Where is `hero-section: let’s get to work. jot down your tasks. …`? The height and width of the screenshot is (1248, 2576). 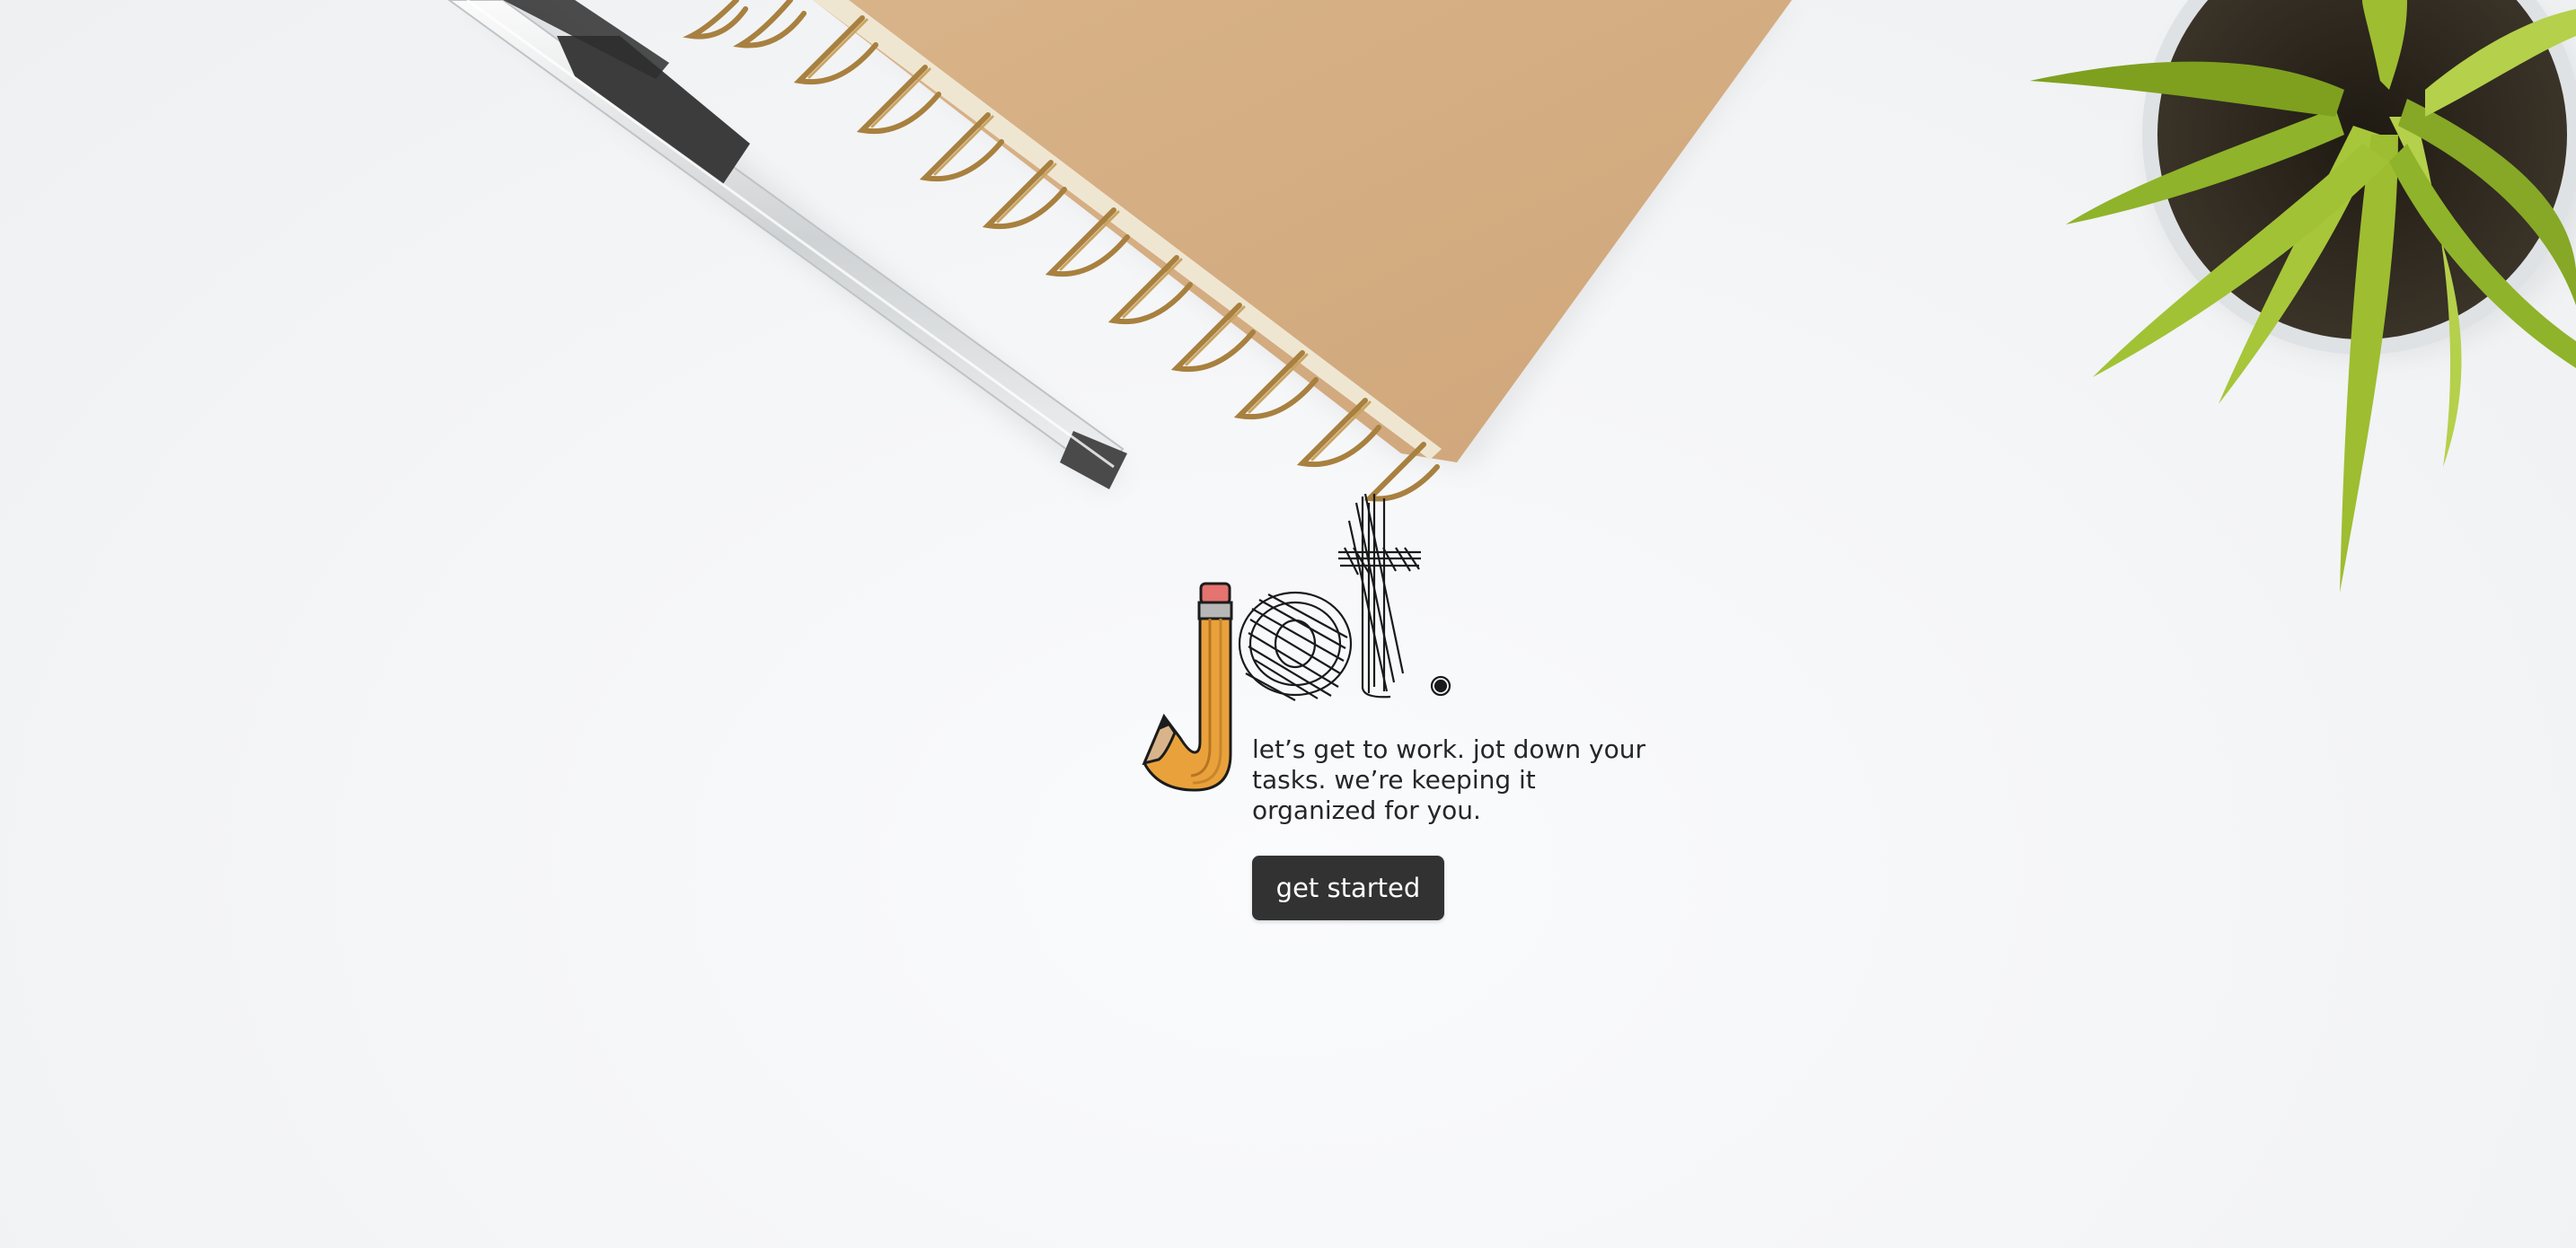 hero-section: let’s get to work. jot down your tasks. … is located at coordinates (1403, 709).